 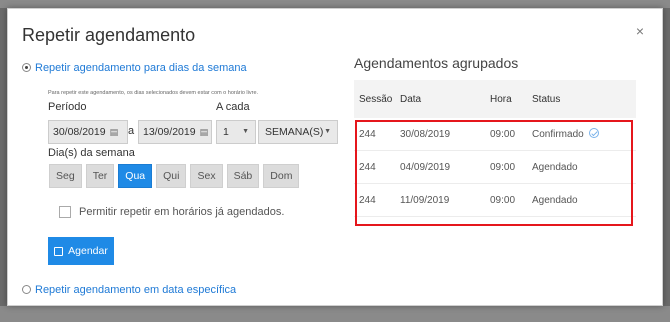 I want to click on weekday-button-sab: Sáb, so click(x=243, y=176).